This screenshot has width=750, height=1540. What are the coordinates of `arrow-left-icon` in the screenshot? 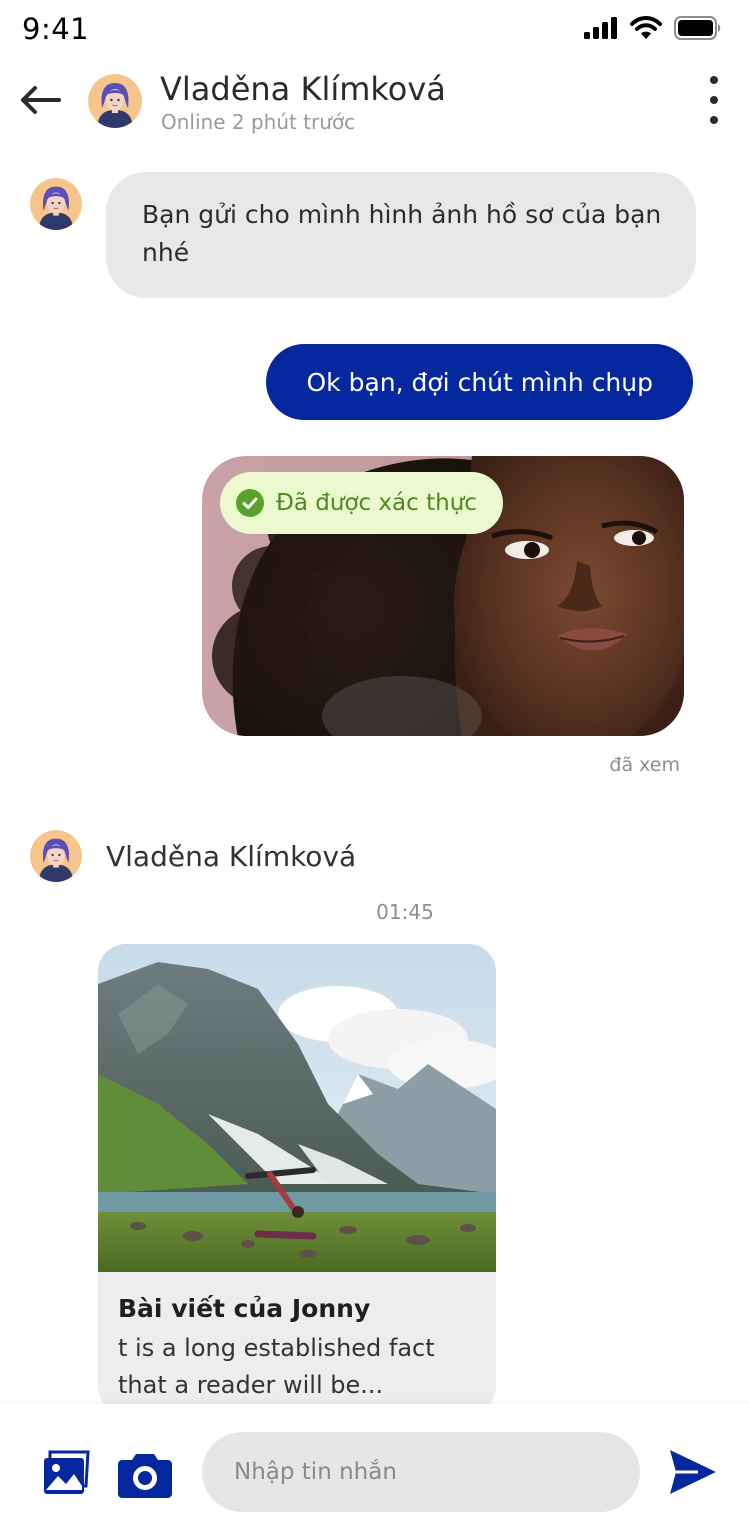 It's located at (41, 100).